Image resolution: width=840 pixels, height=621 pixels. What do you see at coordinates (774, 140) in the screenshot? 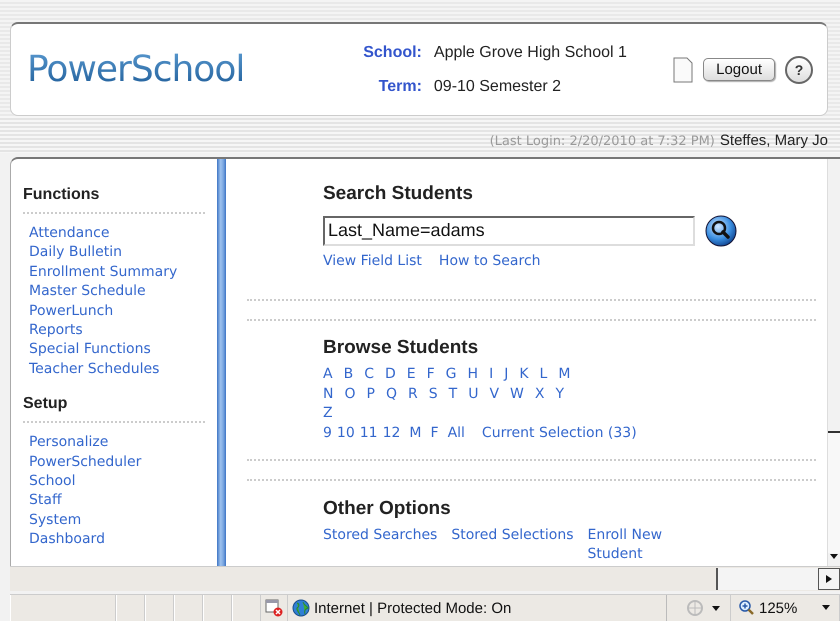
I see `user-name: Steffes, Mary Jo` at bounding box center [774, 140].